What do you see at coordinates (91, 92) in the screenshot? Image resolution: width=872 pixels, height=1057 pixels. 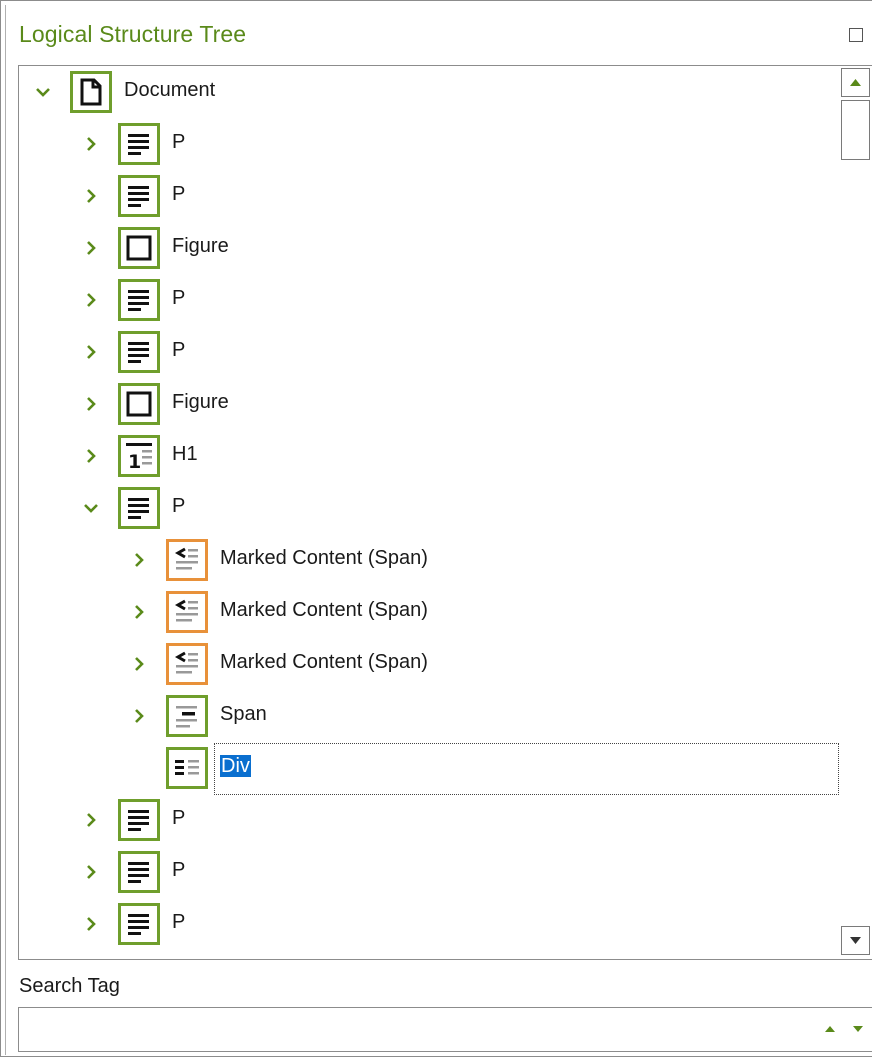 I see `document-icon` at bounding box center [91, 92].